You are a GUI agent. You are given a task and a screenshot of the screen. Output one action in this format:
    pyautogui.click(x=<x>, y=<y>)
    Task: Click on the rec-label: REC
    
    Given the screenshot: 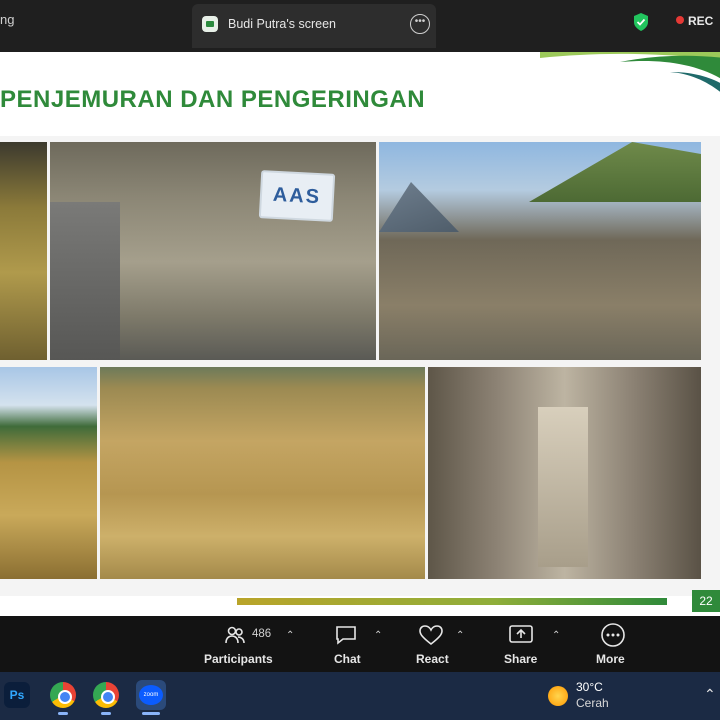 What is the action you would take?
    pyautogui.click(x=701, y=21)
    